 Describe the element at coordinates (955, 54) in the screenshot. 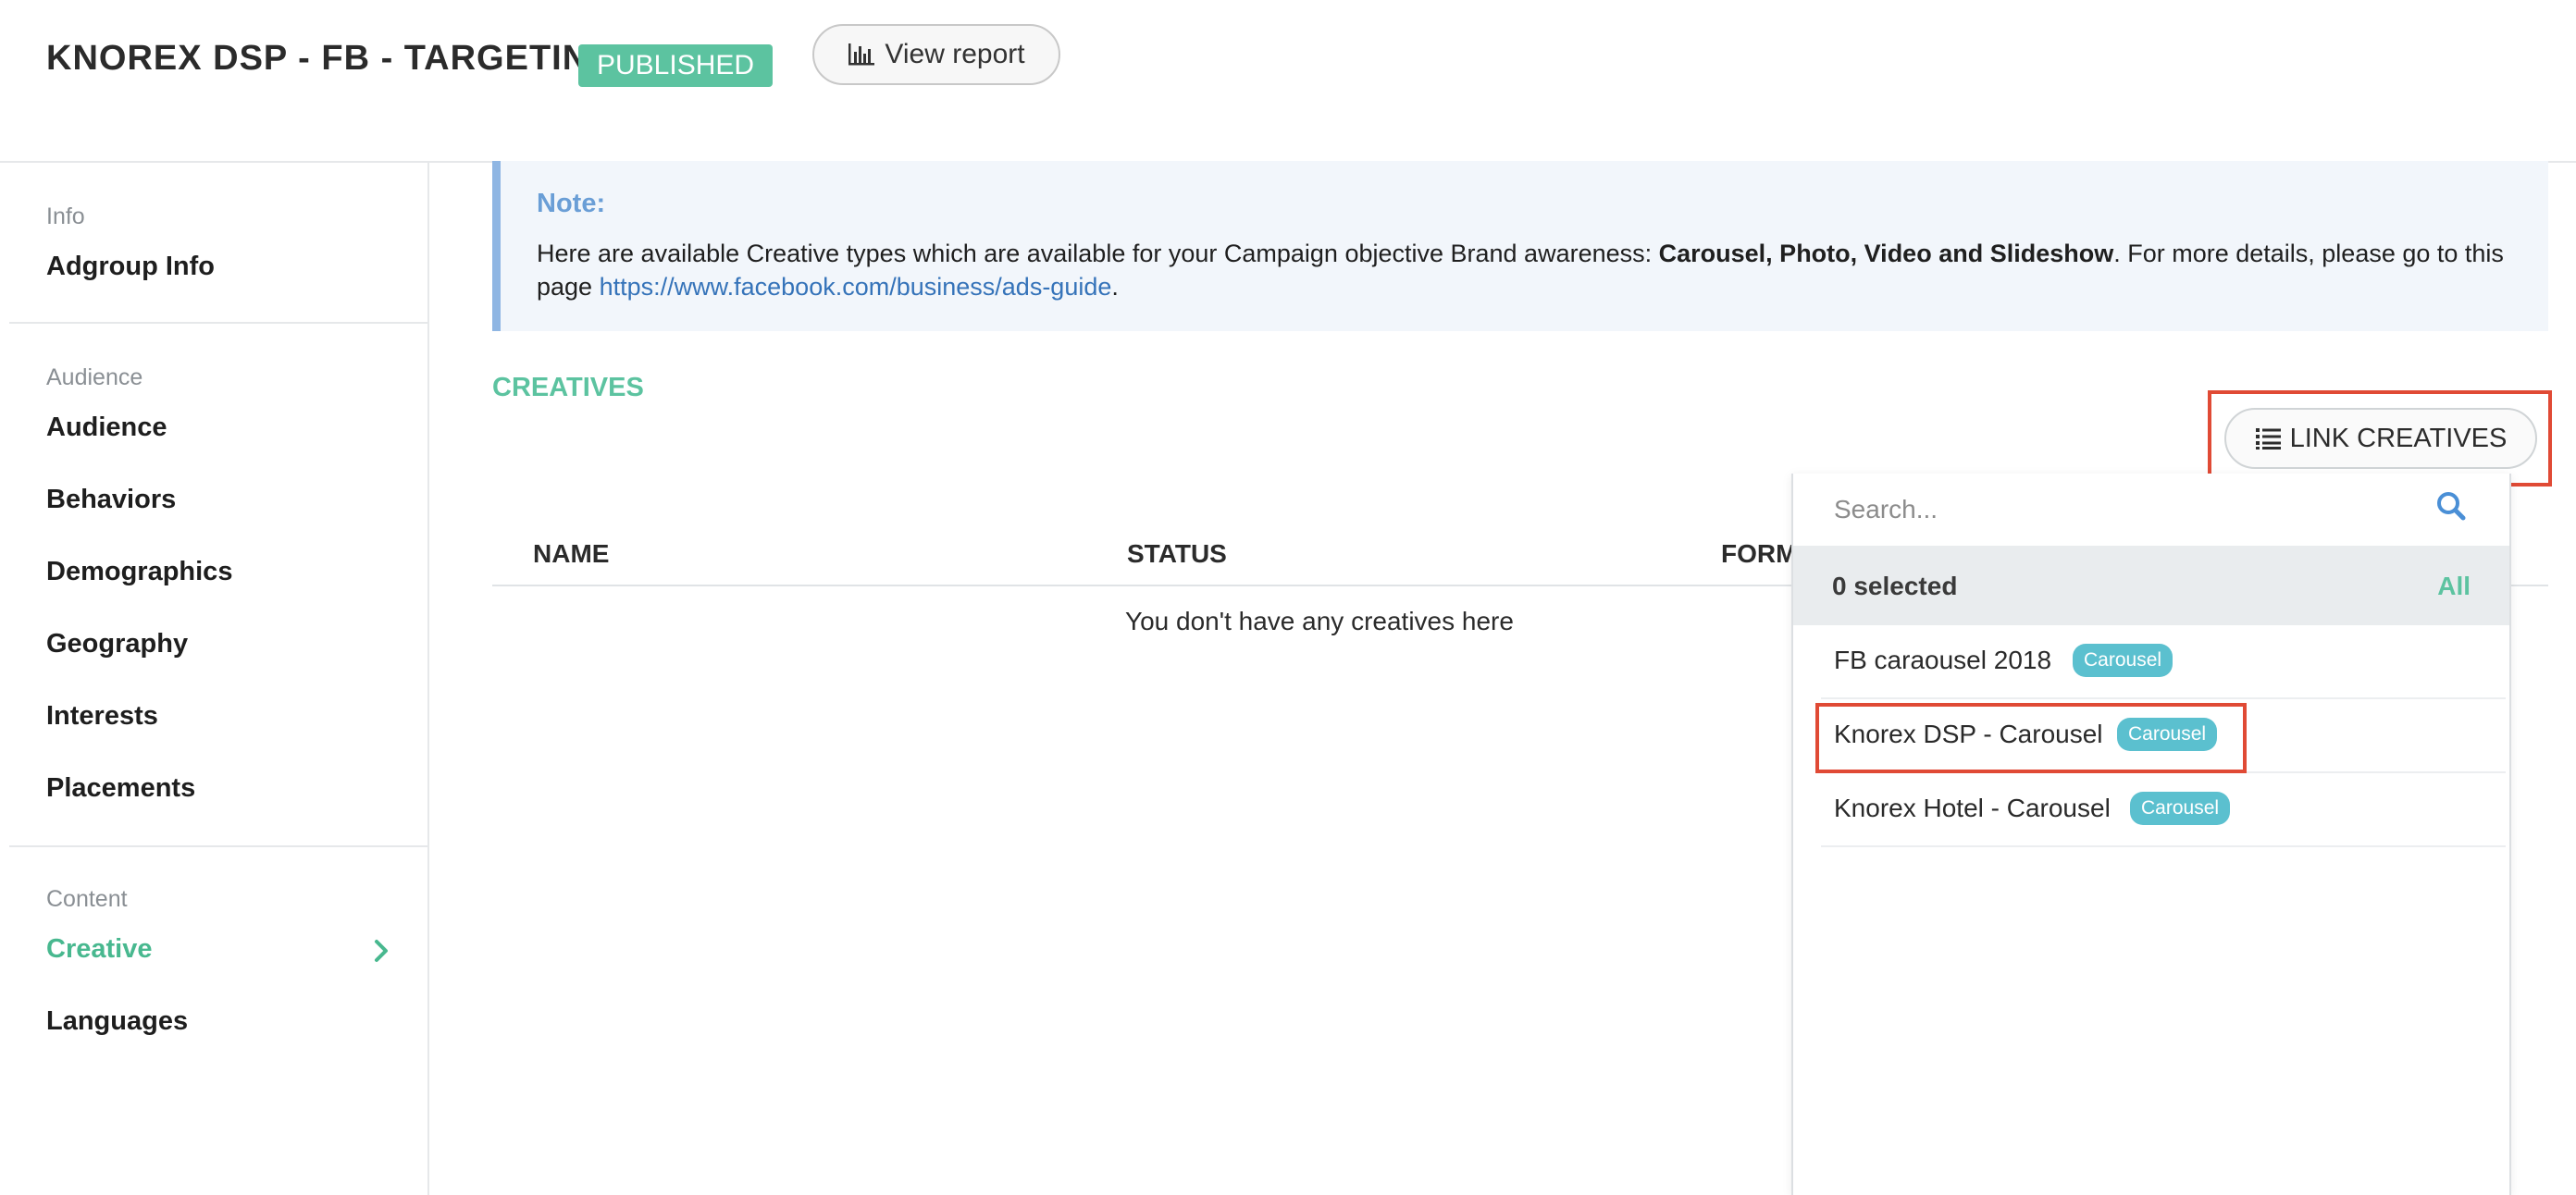

I see `view-report-label: View report` at that location.